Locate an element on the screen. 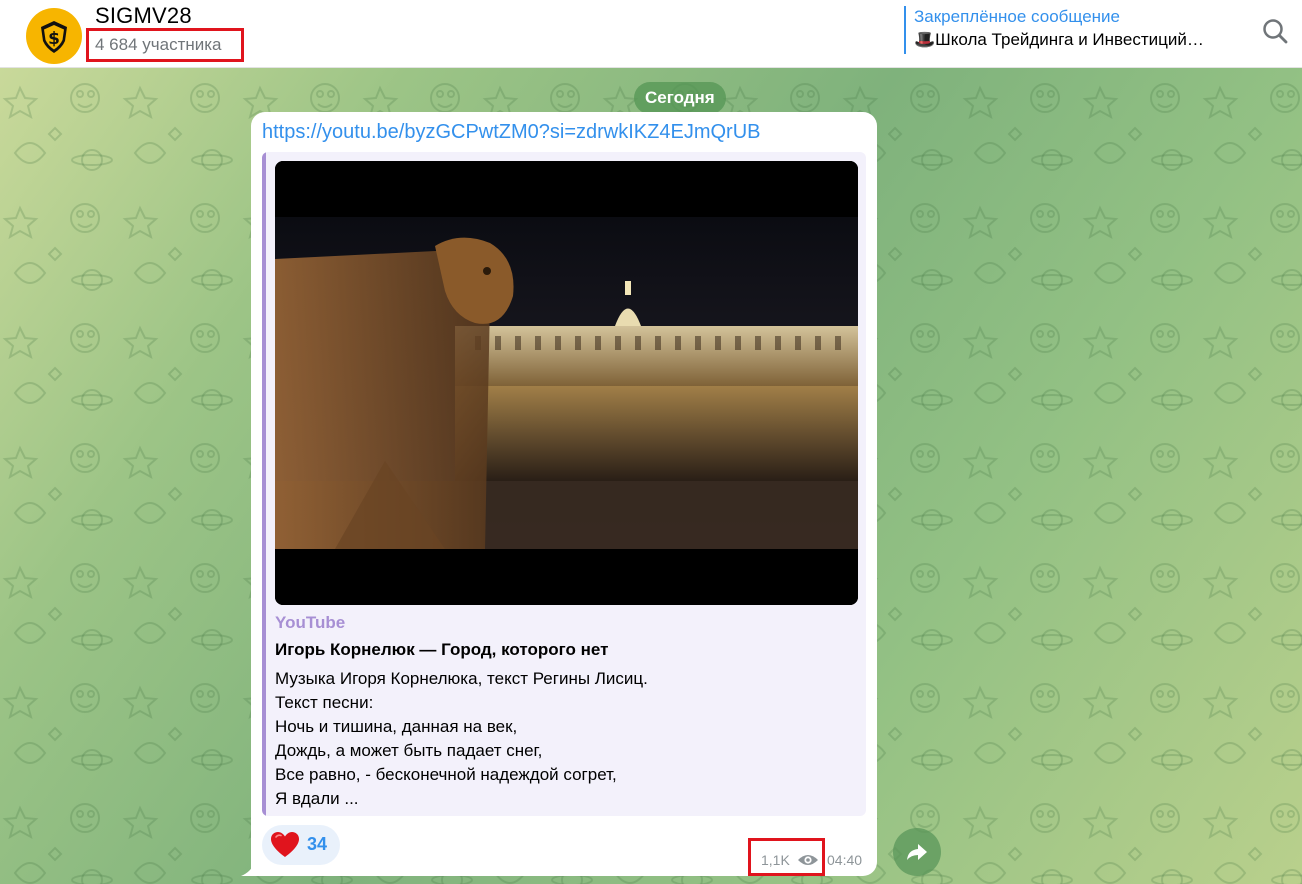 The width and height of the screenshot is (1302, 884). preview-site-name: YouTube is located at coordinates (310, 622).